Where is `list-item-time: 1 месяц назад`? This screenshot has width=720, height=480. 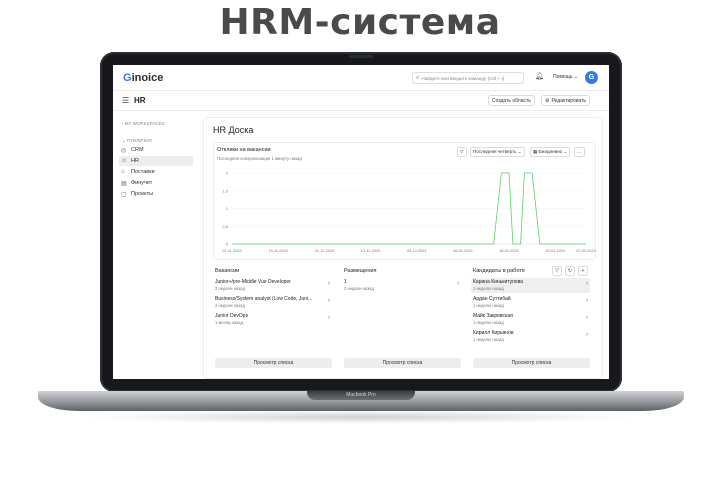 list-item-time: 1 месяц назад is located at coordinates (229, 322).